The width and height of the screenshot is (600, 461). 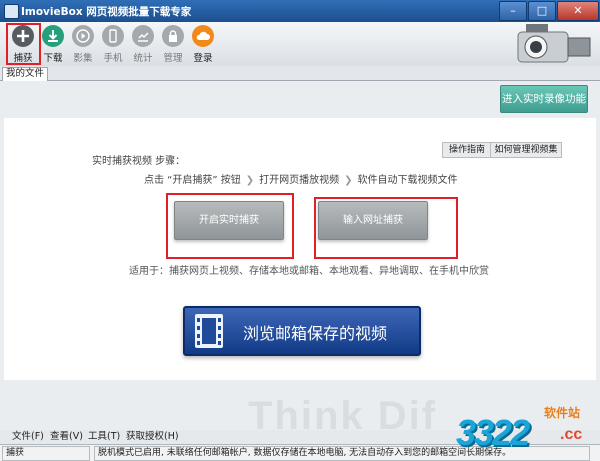 I want to click on app-icon, so click(x=11, y=11).